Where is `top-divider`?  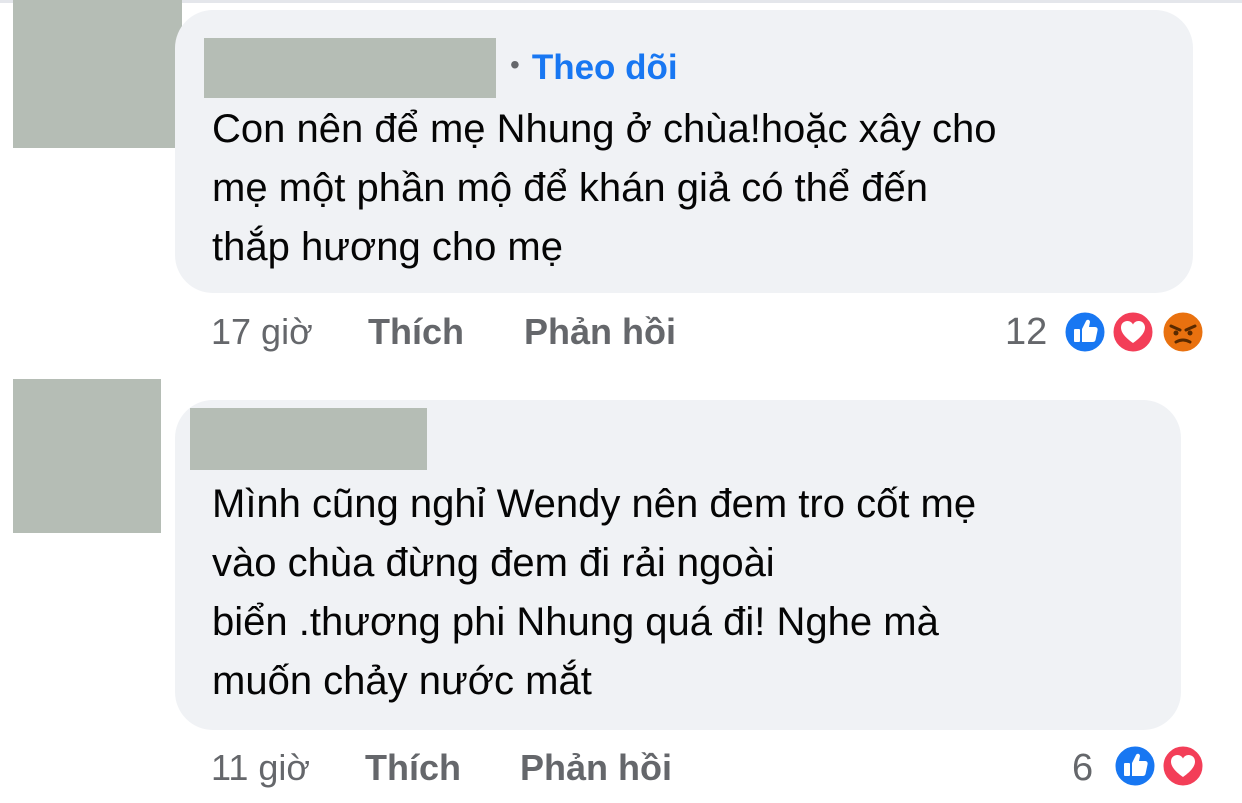
top-divider is located at coordinates (621, 1).